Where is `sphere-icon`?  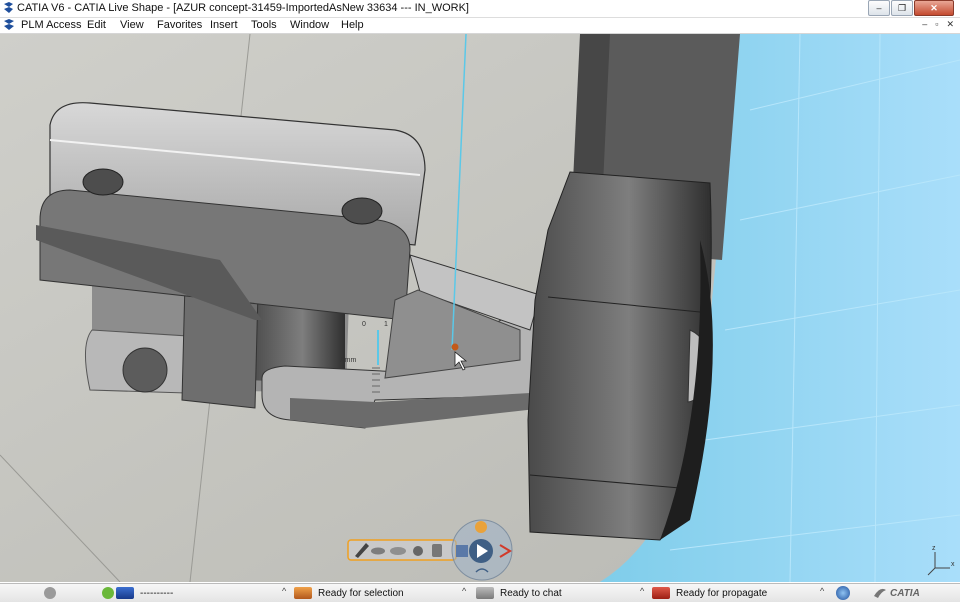
sphere-icon is located at coordinates (418, 551).